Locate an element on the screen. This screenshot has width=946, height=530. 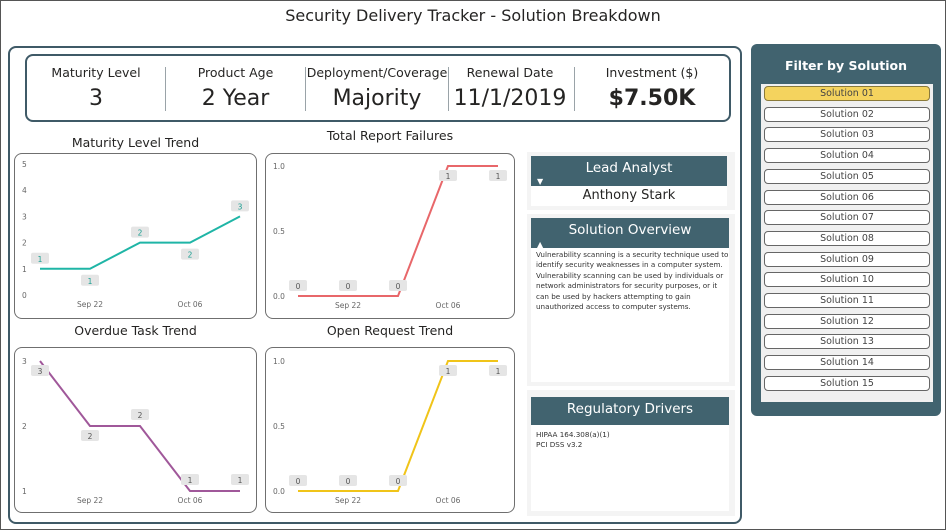
regulatory-drivers-header: Regulatory Drivers is located at coordinates (630, 411).